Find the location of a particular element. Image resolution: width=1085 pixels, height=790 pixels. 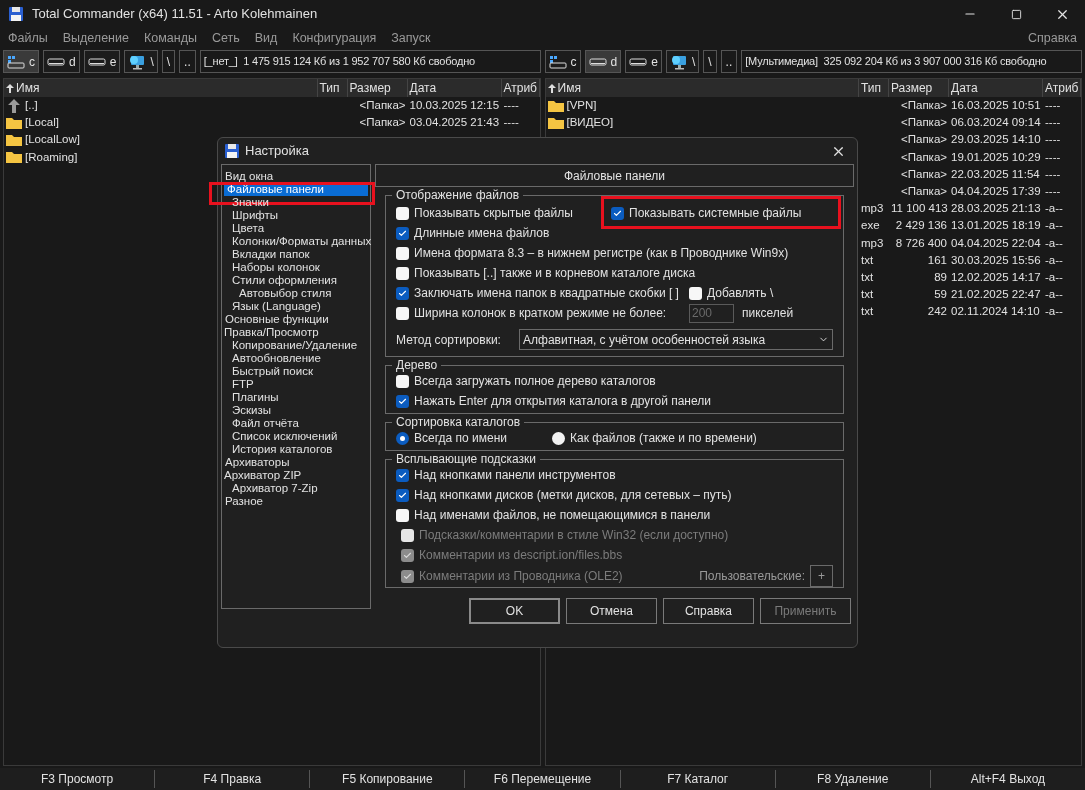

tree-item: Наборы колонок is located at coordinates (300, 267).